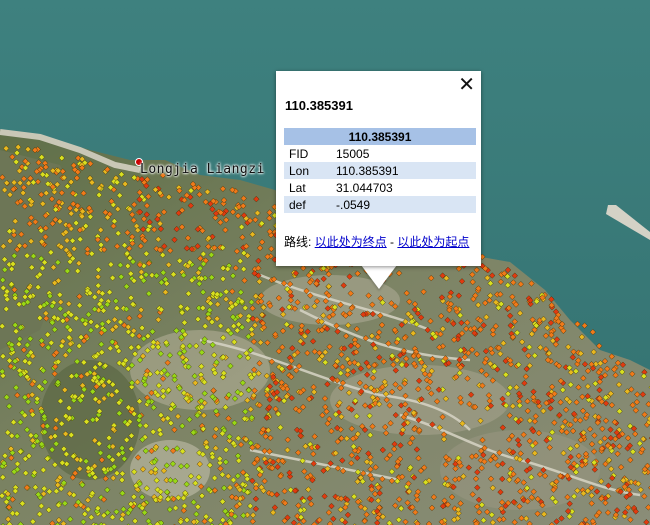 This screenshot has width=650, height=525. I want to click on table-header: 110.385391, so click(380, 136).